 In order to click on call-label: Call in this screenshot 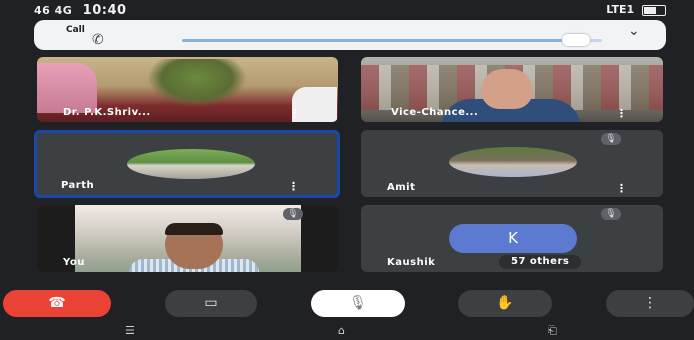, I will do `click(75, 30)`.